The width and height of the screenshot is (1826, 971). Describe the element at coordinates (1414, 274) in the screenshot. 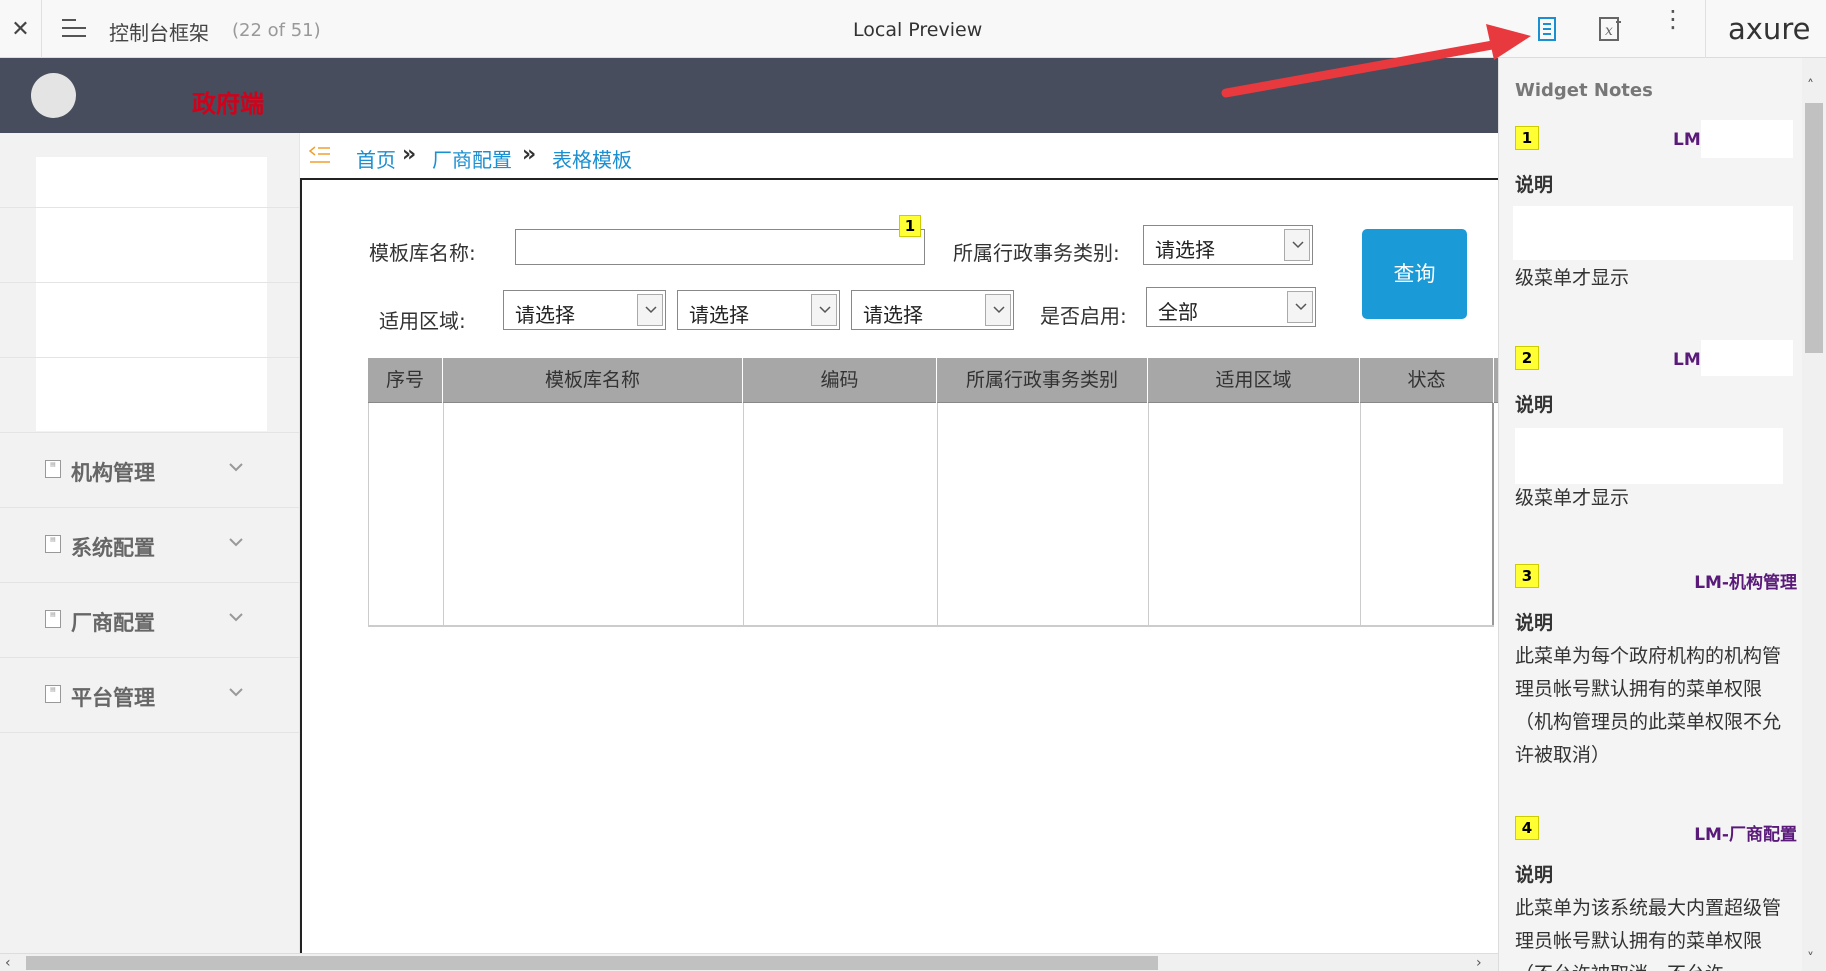

I see `query-button: 查询` at that location.